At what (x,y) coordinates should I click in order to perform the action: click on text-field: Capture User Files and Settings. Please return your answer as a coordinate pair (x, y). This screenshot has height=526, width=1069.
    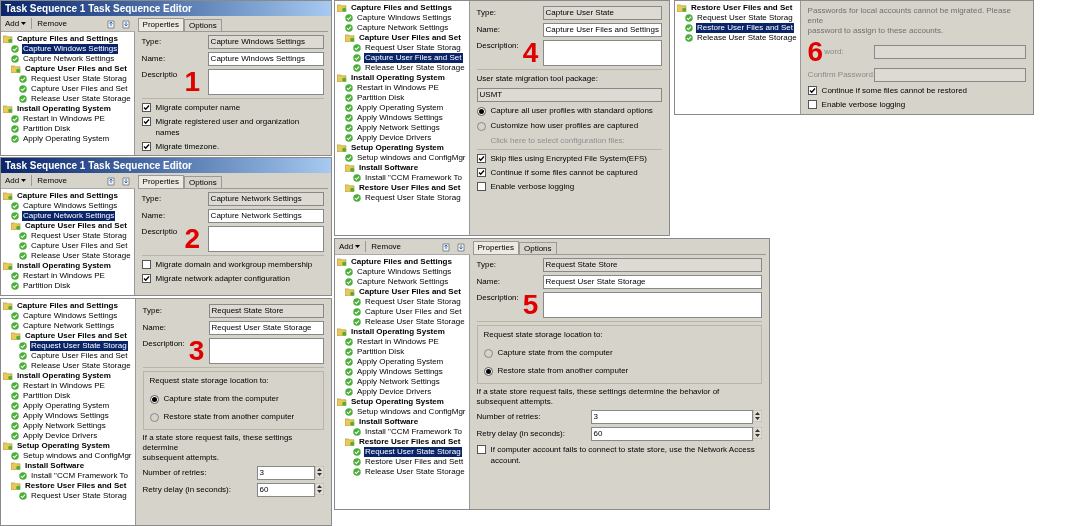
    Looking at the image, I should click on (602, 30).